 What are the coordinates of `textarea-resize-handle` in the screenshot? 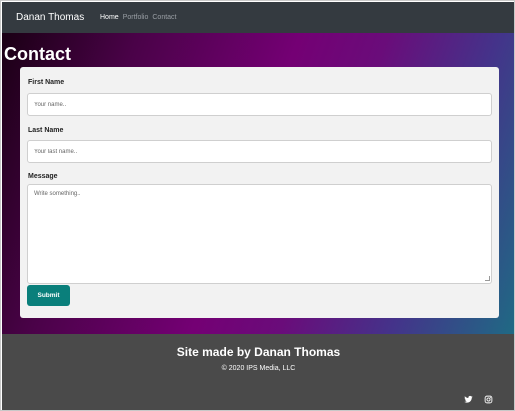 It's located at (487, 278).